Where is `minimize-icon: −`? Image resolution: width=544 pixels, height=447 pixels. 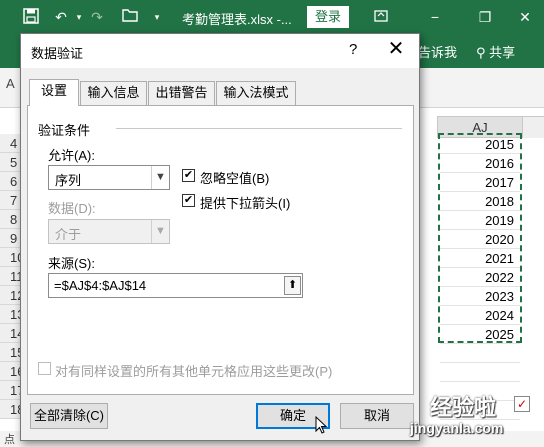
minimize-icon: − is located at coordinates (435, 17).